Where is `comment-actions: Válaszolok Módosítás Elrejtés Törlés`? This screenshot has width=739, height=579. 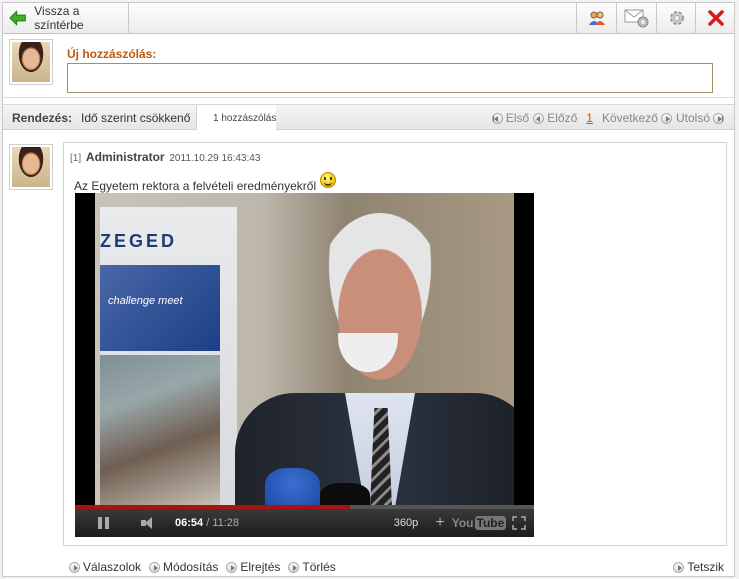 comment-actions: Válaszolok Módosítás Elrejtés Törlés is located at coordinates (202, 567).